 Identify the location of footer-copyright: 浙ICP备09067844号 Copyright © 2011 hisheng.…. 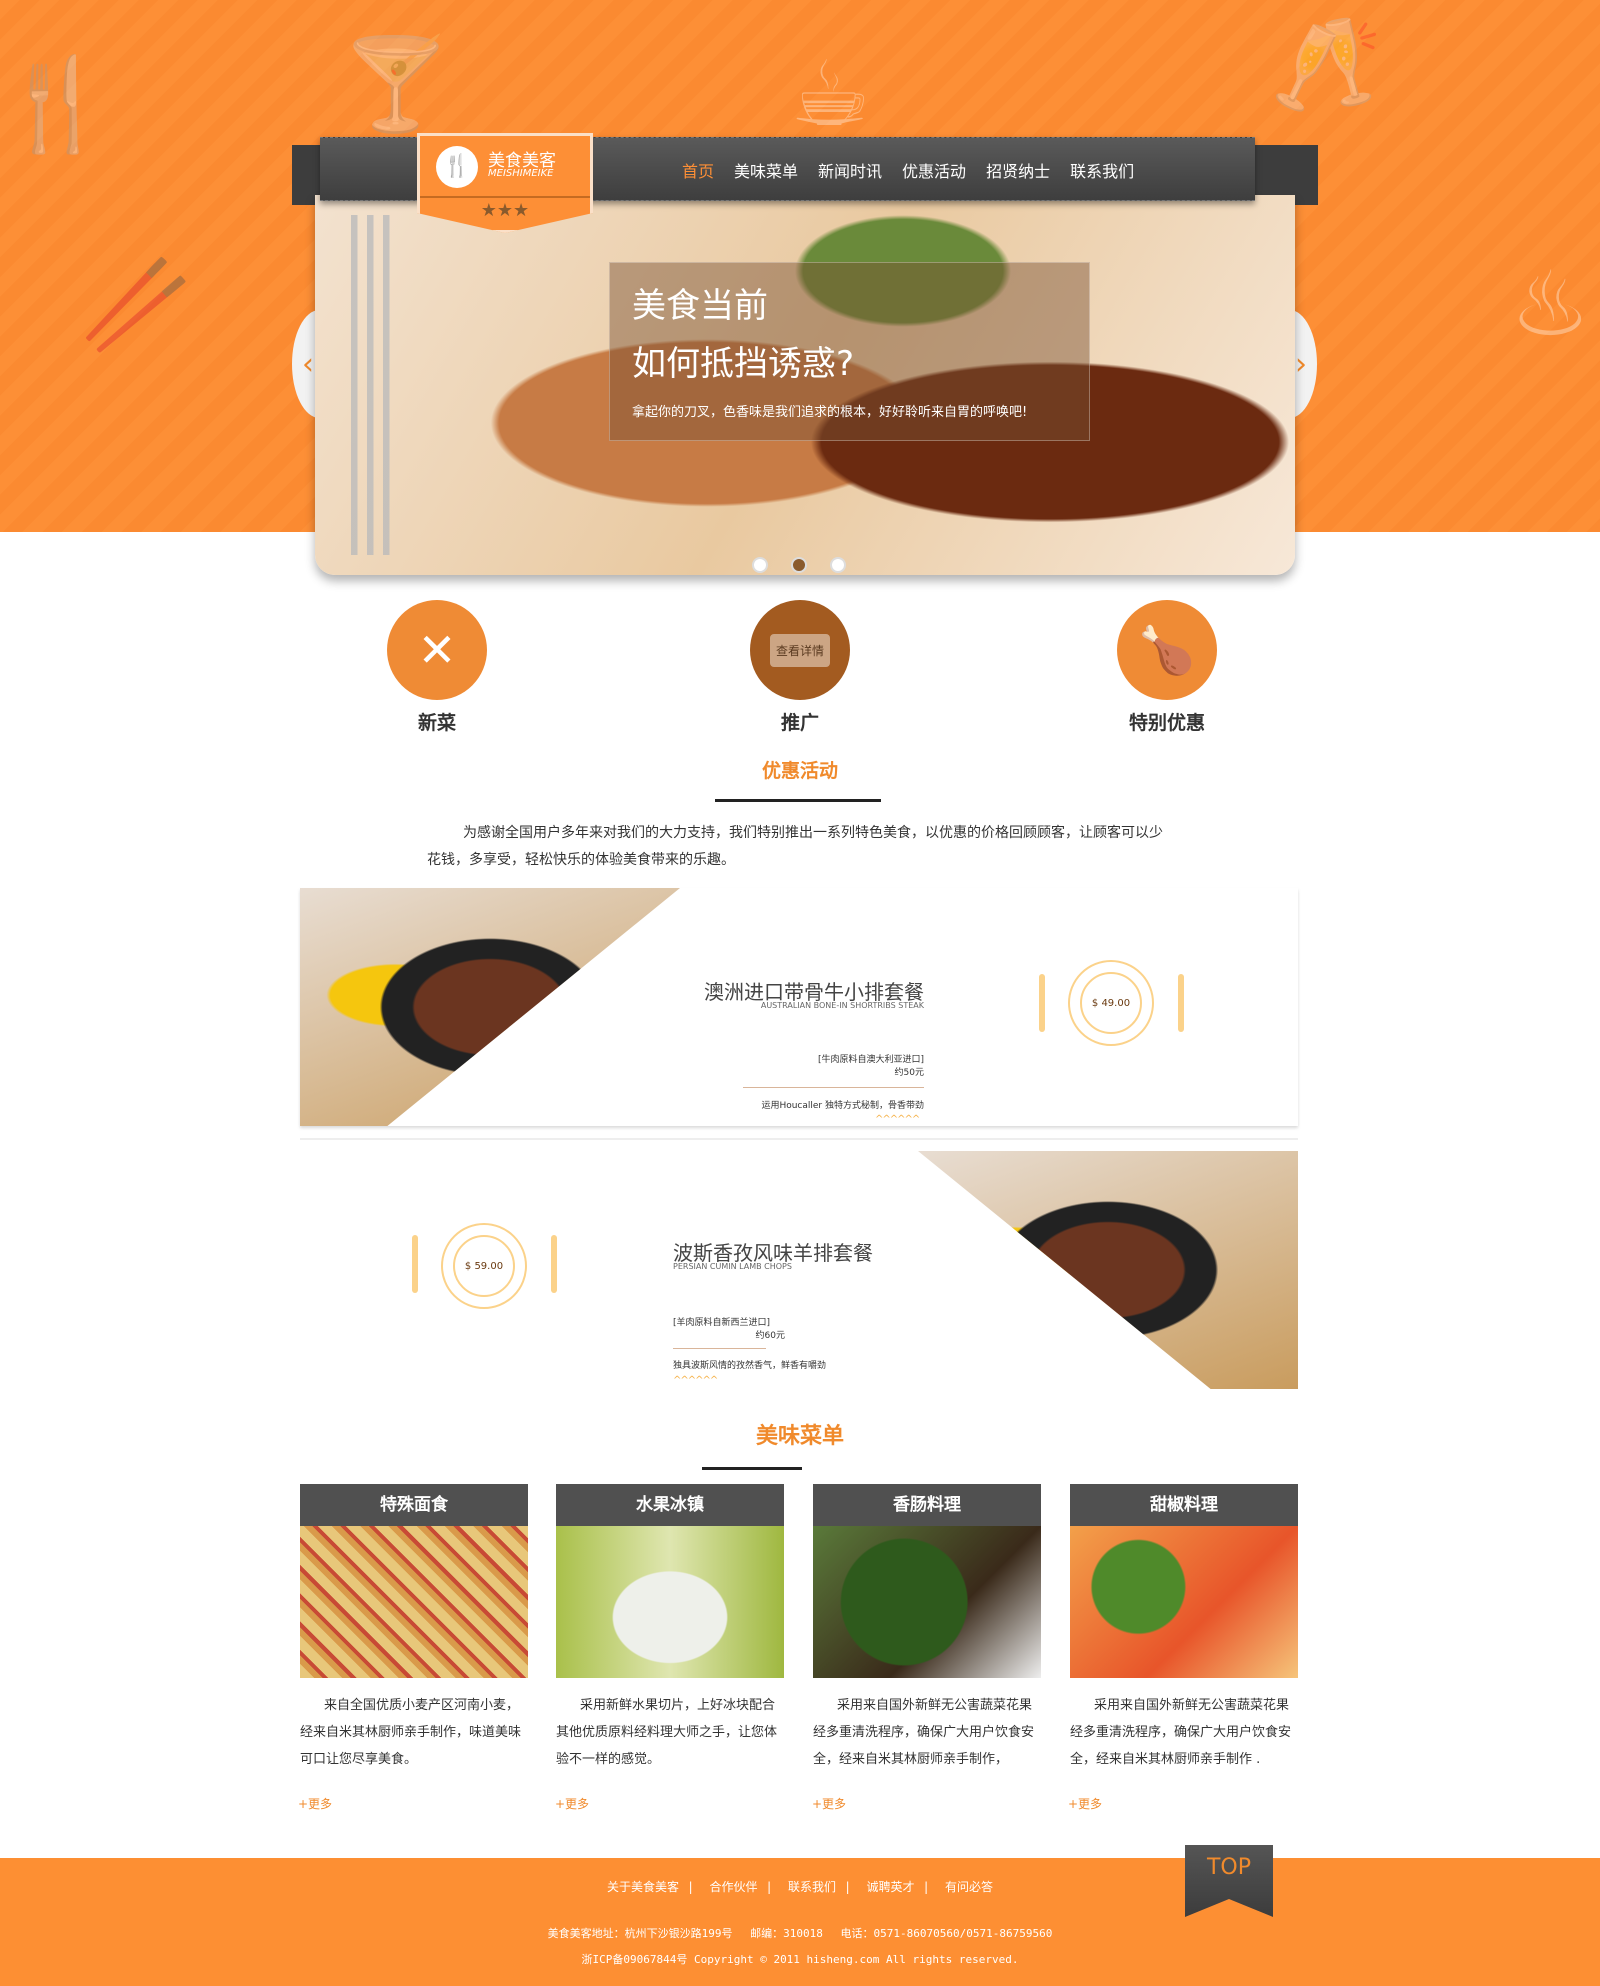
(800, 1959).